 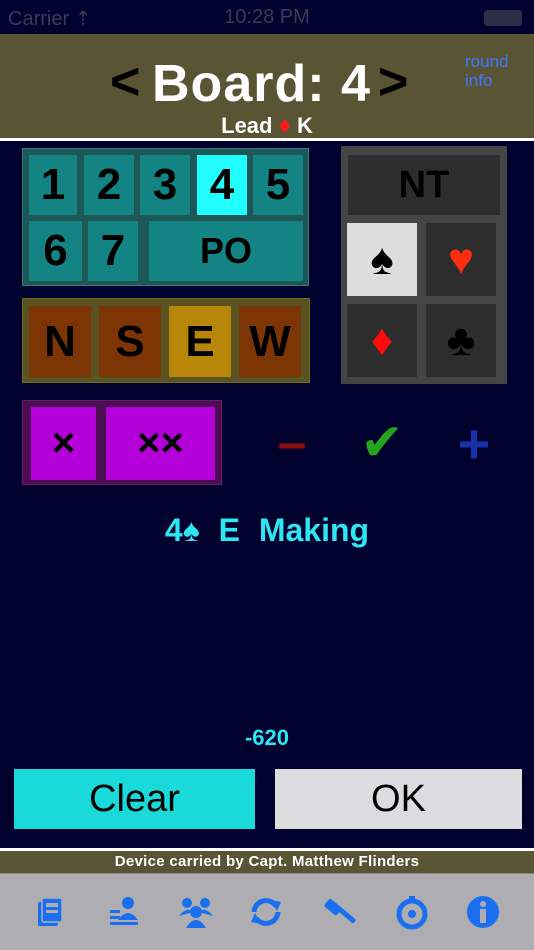 What do you see at coordinates (113, 251) in the screenshot?
I see `level-7-button: 7` at bounding box center [113, 251].